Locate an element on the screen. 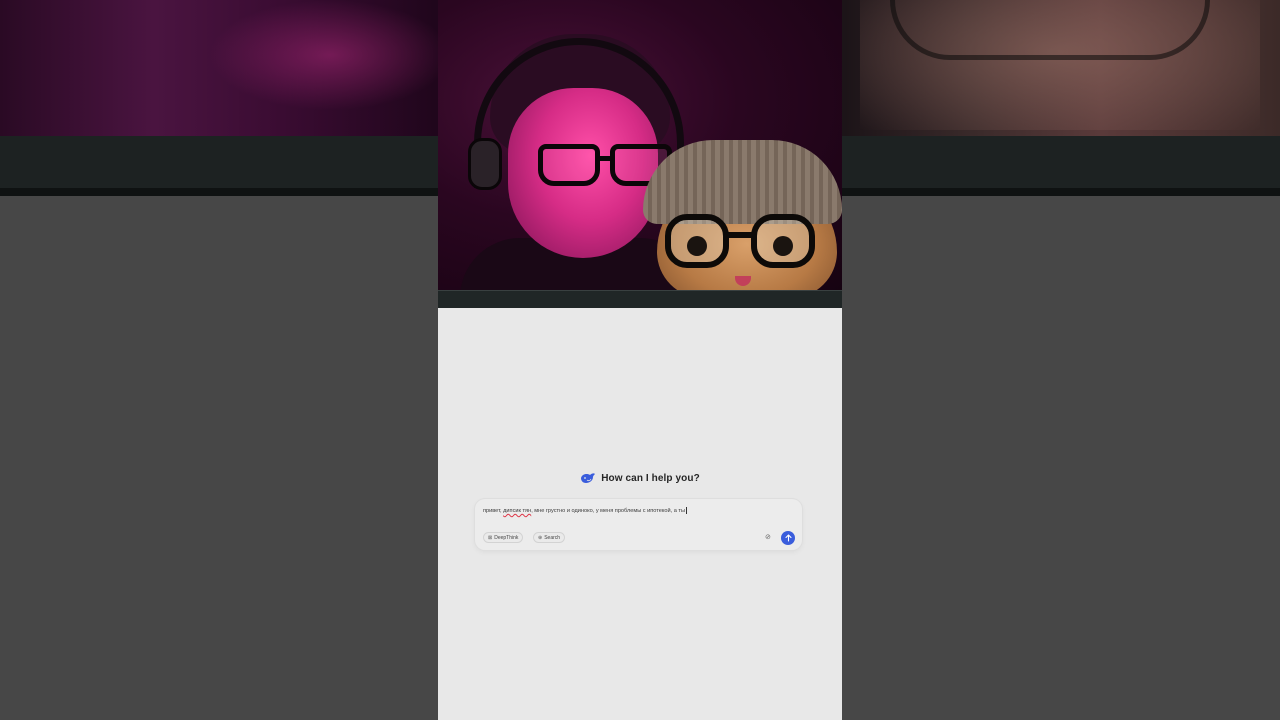  arrow-up-icon is located at coordinates (788, 538).